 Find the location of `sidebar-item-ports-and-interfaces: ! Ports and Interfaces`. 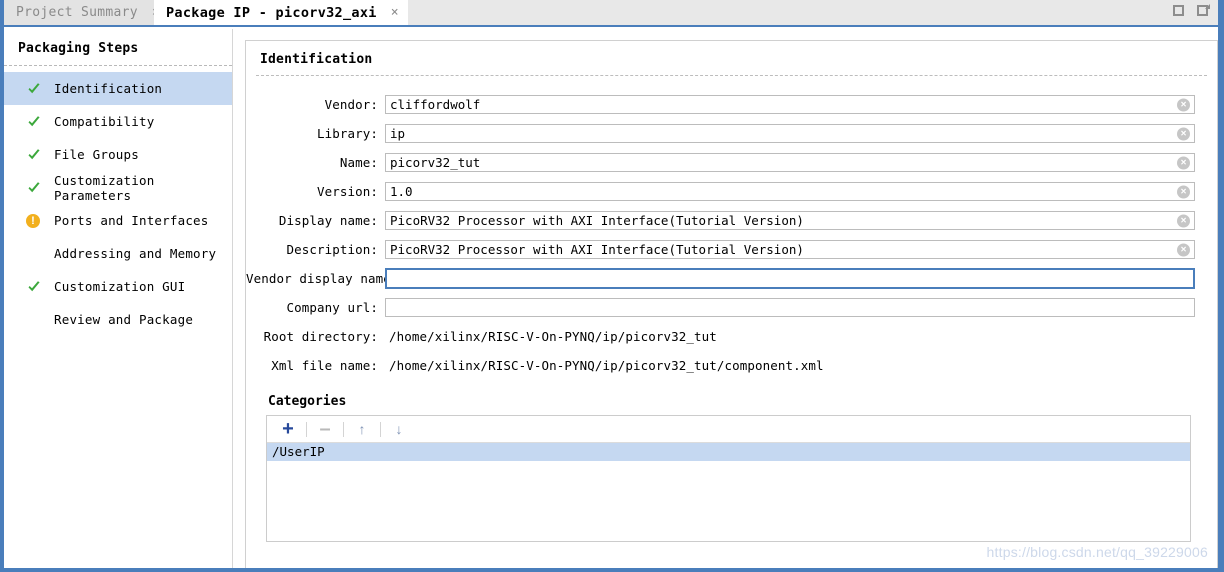

sidebar-item-ports-and-interfaces: ! Ports and Interfaces is located at coordinates (118, 220).